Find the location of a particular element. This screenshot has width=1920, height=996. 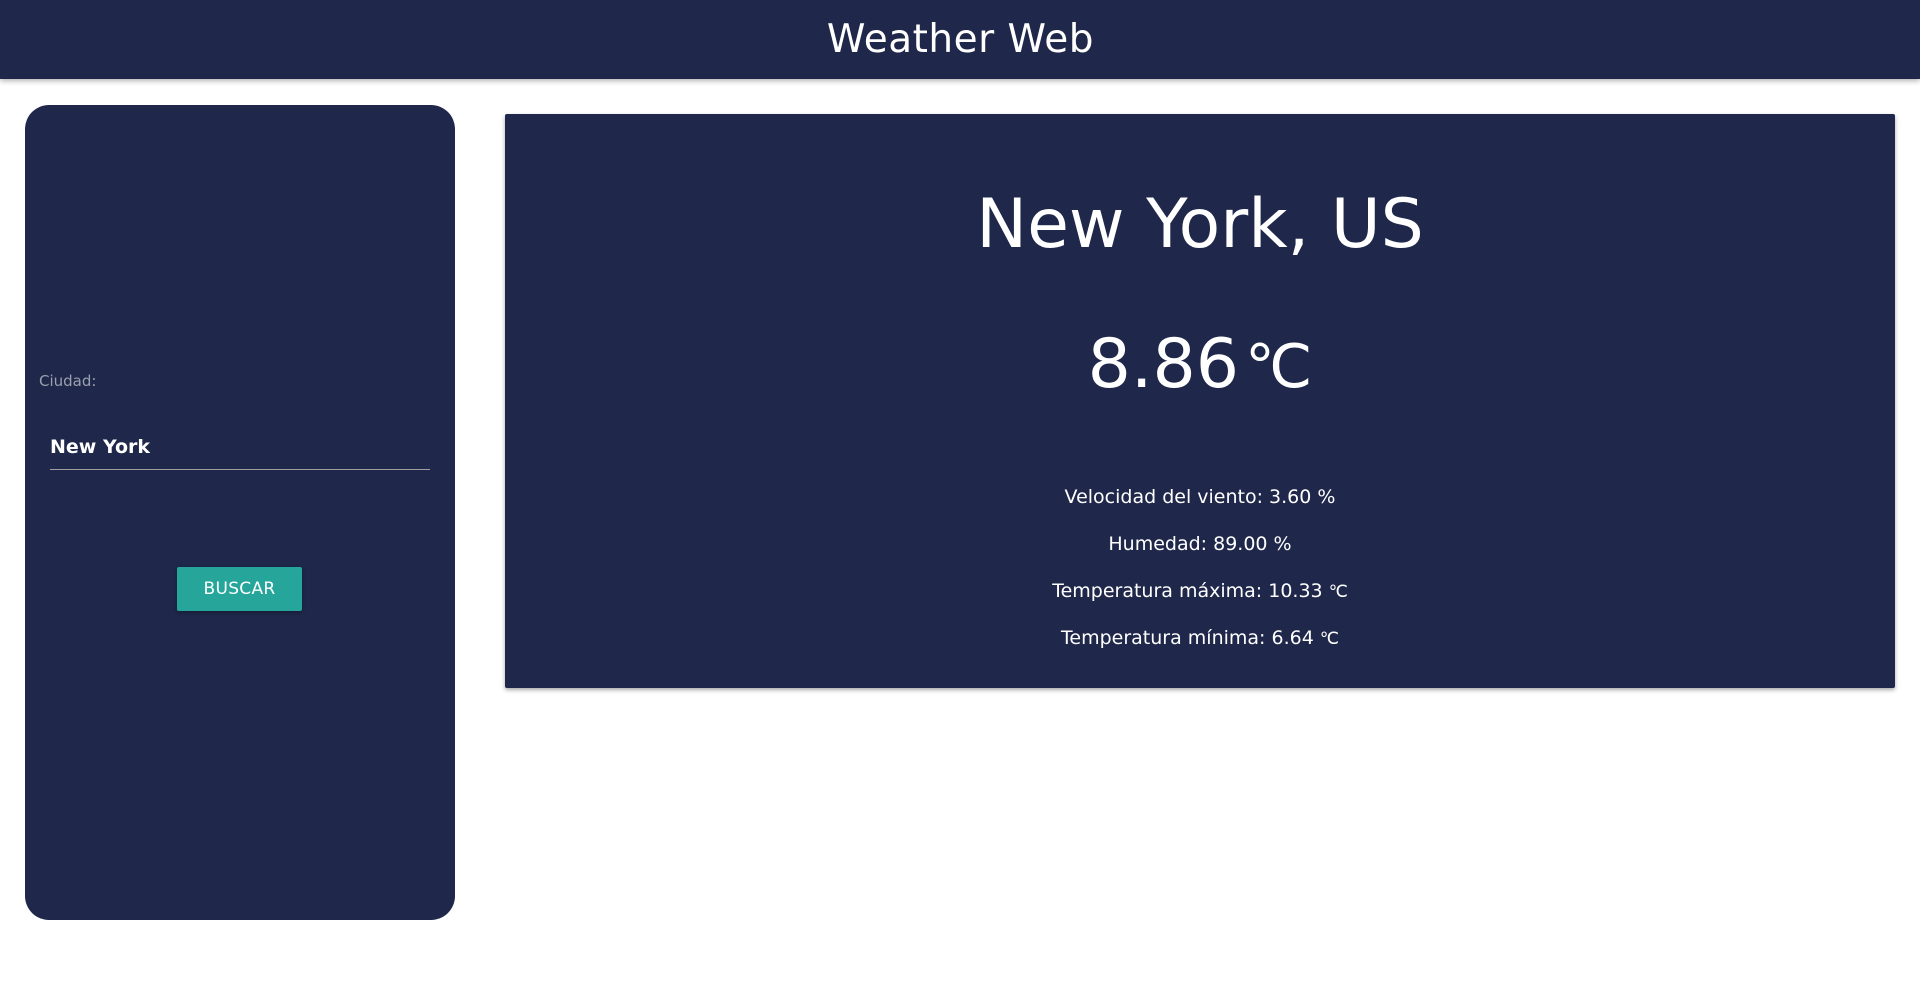

top-navbar: Weather Web is located at coordinates (960, 39).